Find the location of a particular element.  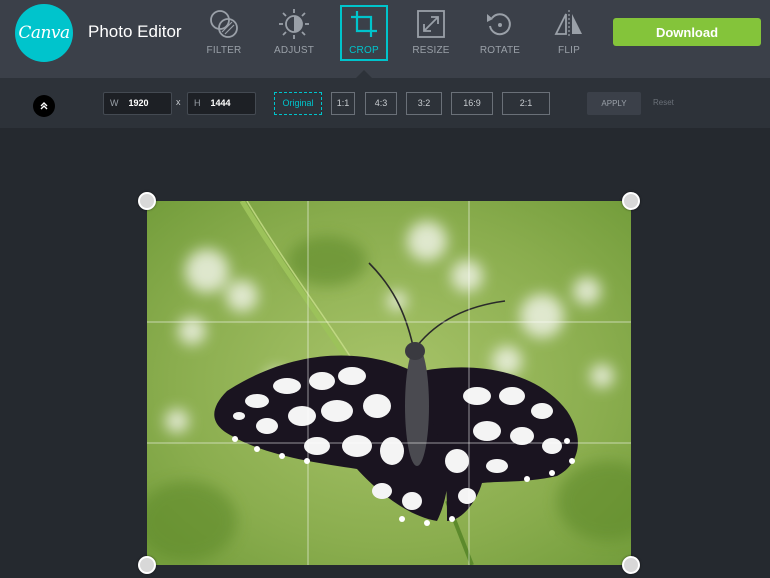

ratio-original-button: Original is located at coordinates (298, 103).